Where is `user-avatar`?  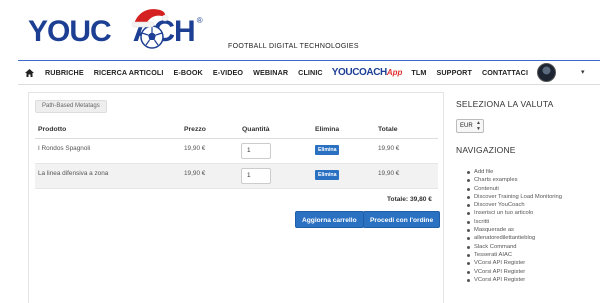 user-avatar is located at coordinates (546, 72).